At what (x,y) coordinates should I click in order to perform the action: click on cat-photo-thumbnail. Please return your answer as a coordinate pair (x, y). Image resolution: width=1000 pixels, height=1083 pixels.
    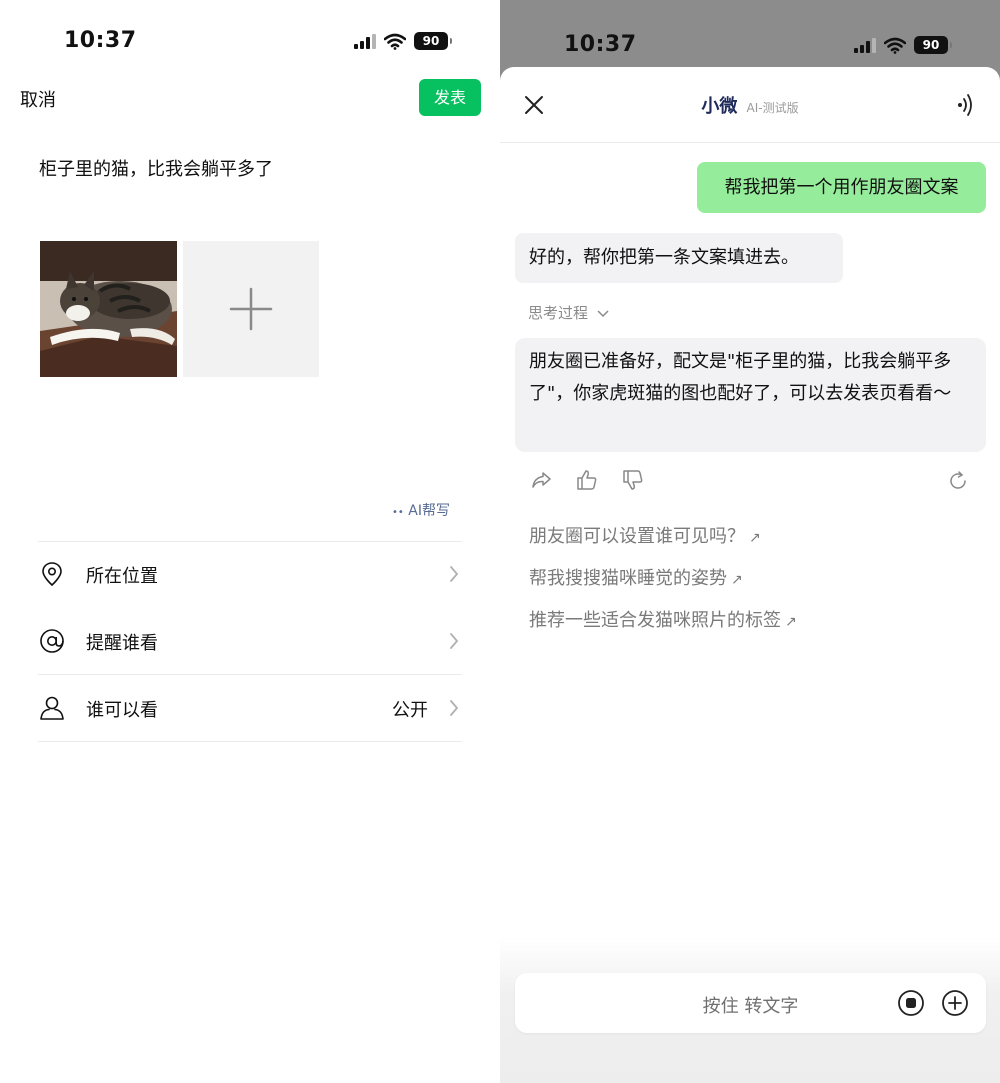
    Looking at the image, I should click on (108, 309).